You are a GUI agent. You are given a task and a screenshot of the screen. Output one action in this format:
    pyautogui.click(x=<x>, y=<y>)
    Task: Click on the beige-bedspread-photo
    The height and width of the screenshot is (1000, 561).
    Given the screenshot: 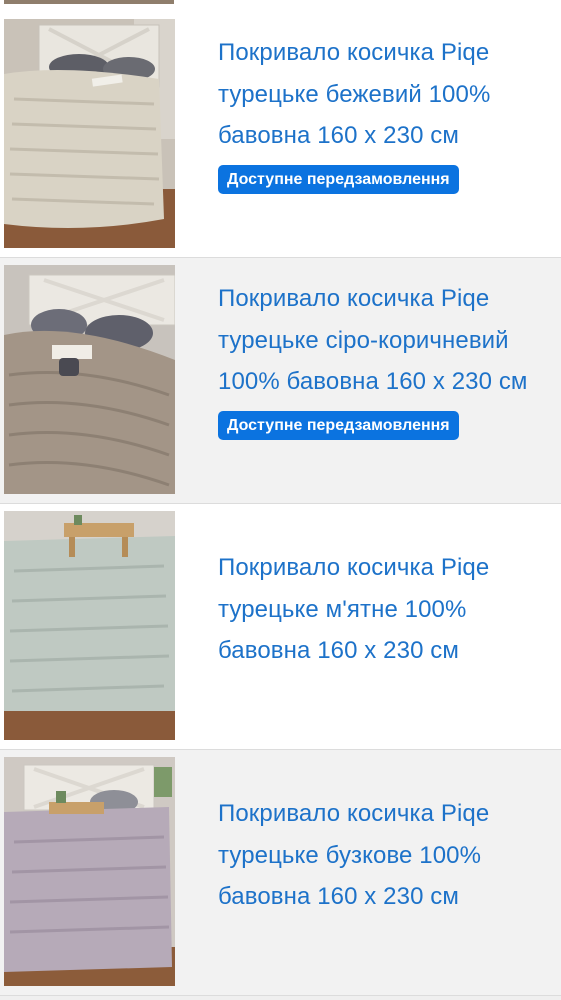 What is the action you would take?
    pyautogui.click(x=89, y=133)
    